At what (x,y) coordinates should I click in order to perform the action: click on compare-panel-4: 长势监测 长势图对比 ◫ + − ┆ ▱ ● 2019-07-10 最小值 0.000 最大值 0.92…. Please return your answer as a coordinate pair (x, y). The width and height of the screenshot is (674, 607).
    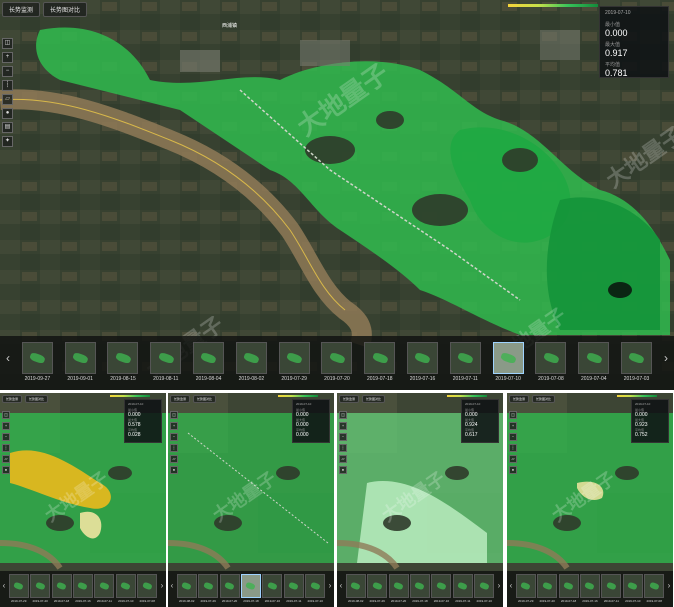
    Looking at the image, I should click on (590, 500).